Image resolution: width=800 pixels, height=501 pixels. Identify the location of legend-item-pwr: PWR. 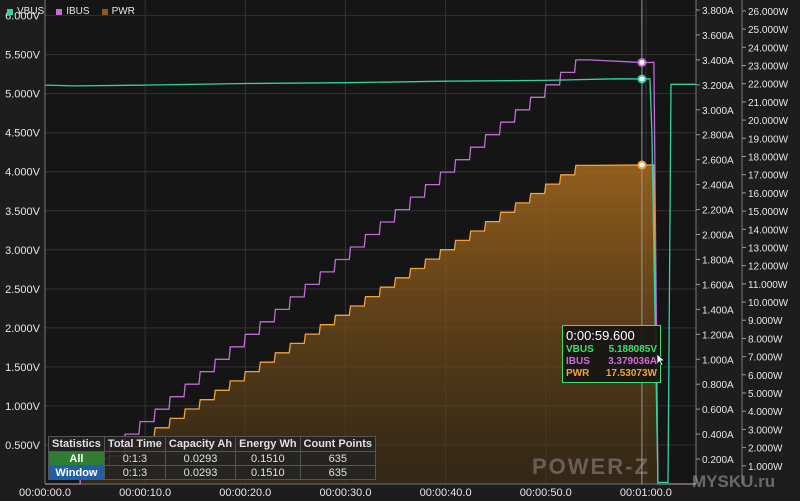
(118, 11).